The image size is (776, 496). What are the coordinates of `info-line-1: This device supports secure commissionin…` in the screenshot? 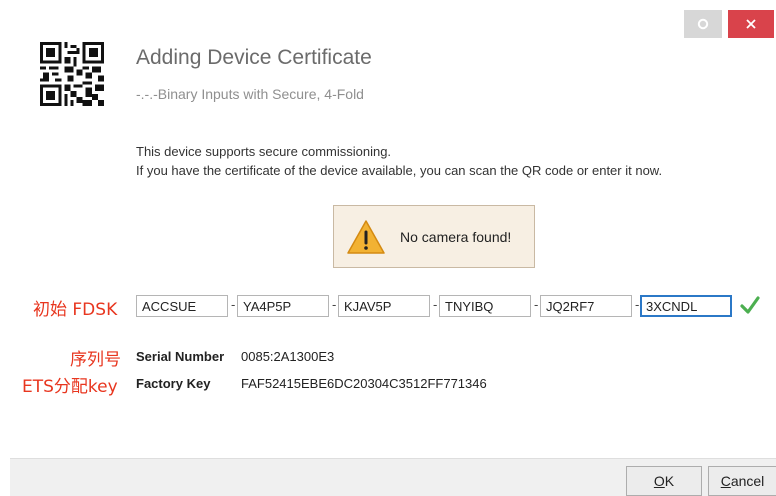 It's located at (264, 151).